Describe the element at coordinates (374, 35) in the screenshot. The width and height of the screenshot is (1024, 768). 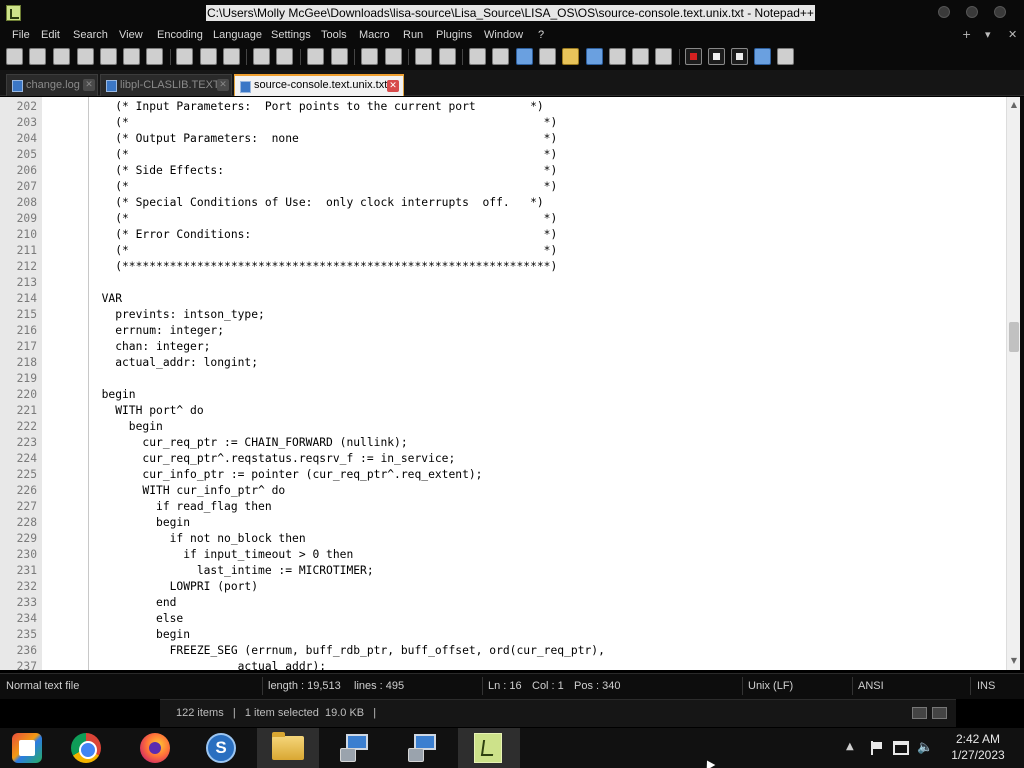
I see `menu-macro: Macro` at that location.